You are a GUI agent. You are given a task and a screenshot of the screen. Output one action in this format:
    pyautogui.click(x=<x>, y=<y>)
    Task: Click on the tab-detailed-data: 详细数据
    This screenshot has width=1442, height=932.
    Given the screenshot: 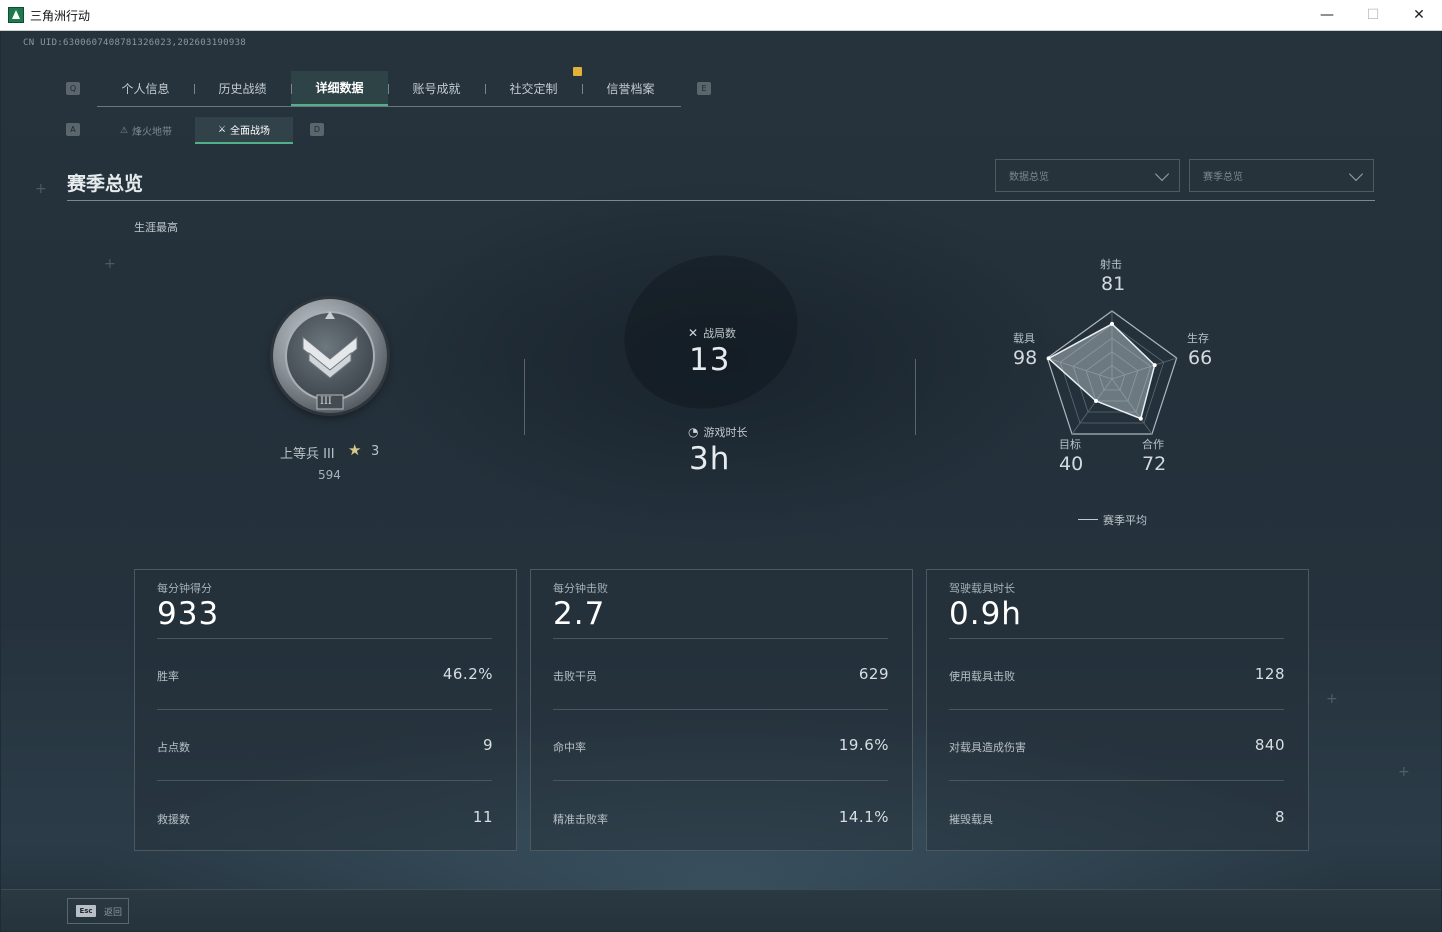 What is the action you would take?
    pyautogui.click(x=339, y=88)
    